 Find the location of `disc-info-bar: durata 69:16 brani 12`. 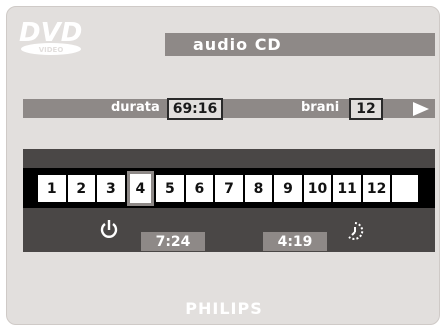

disc-info-bar: durata 69:16 brani 12 is located at coordinates (229, 109).